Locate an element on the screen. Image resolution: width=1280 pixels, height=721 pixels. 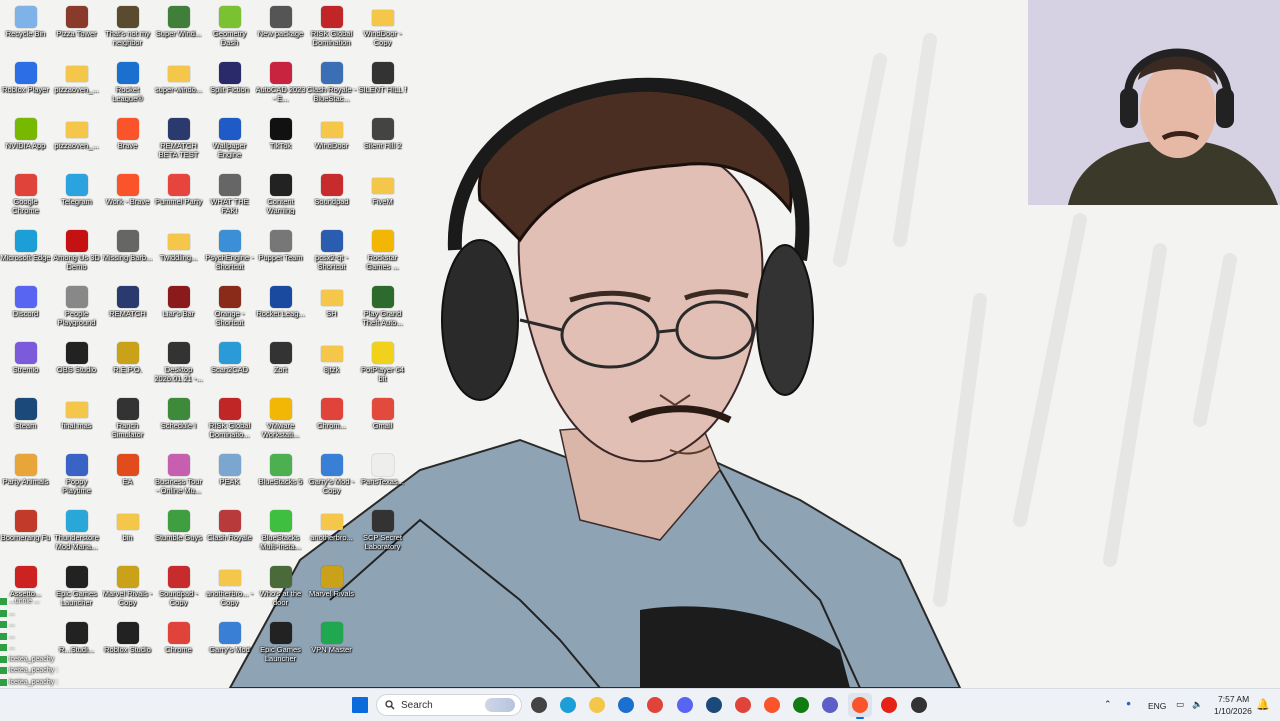
desktop-shortcut: Scan2CAD is located at coordinates (229, 368).